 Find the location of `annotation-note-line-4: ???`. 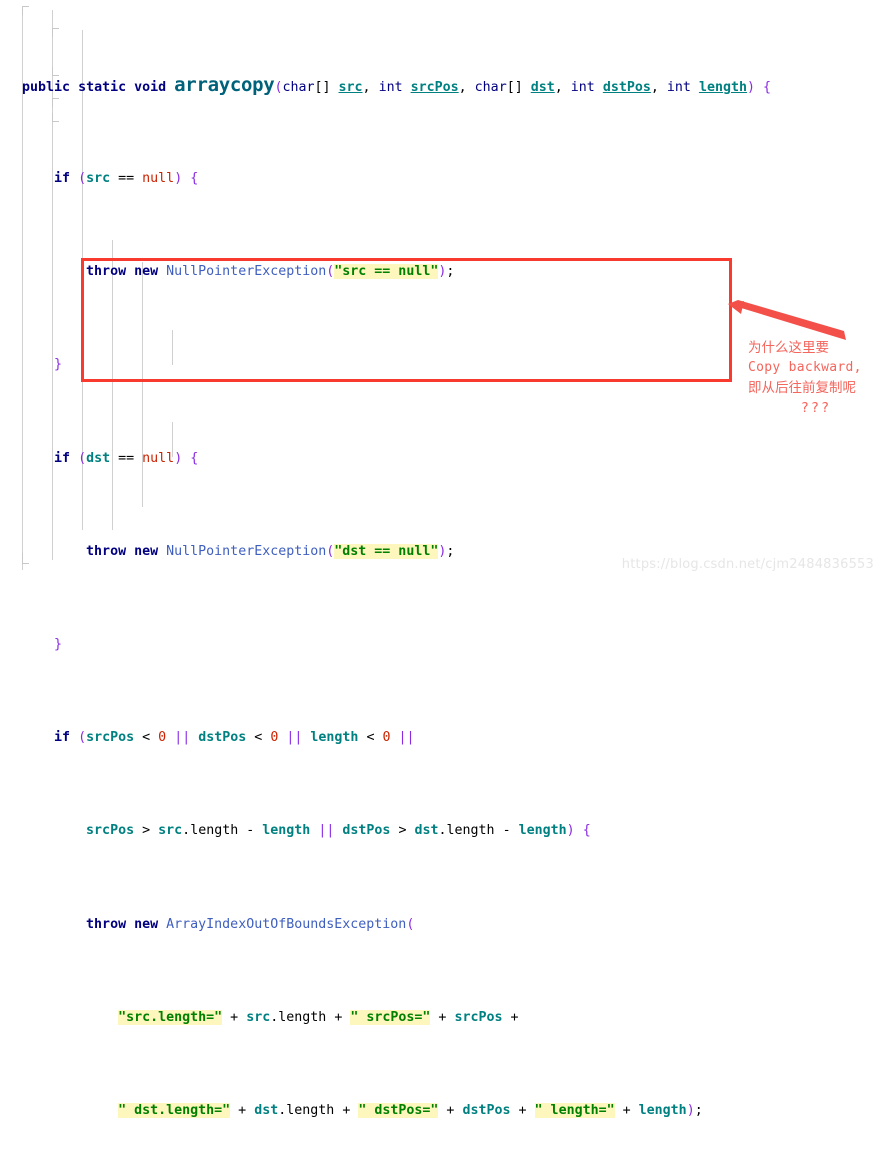

annotation-note-line-4: ??? is located at coordinates (816, 408).